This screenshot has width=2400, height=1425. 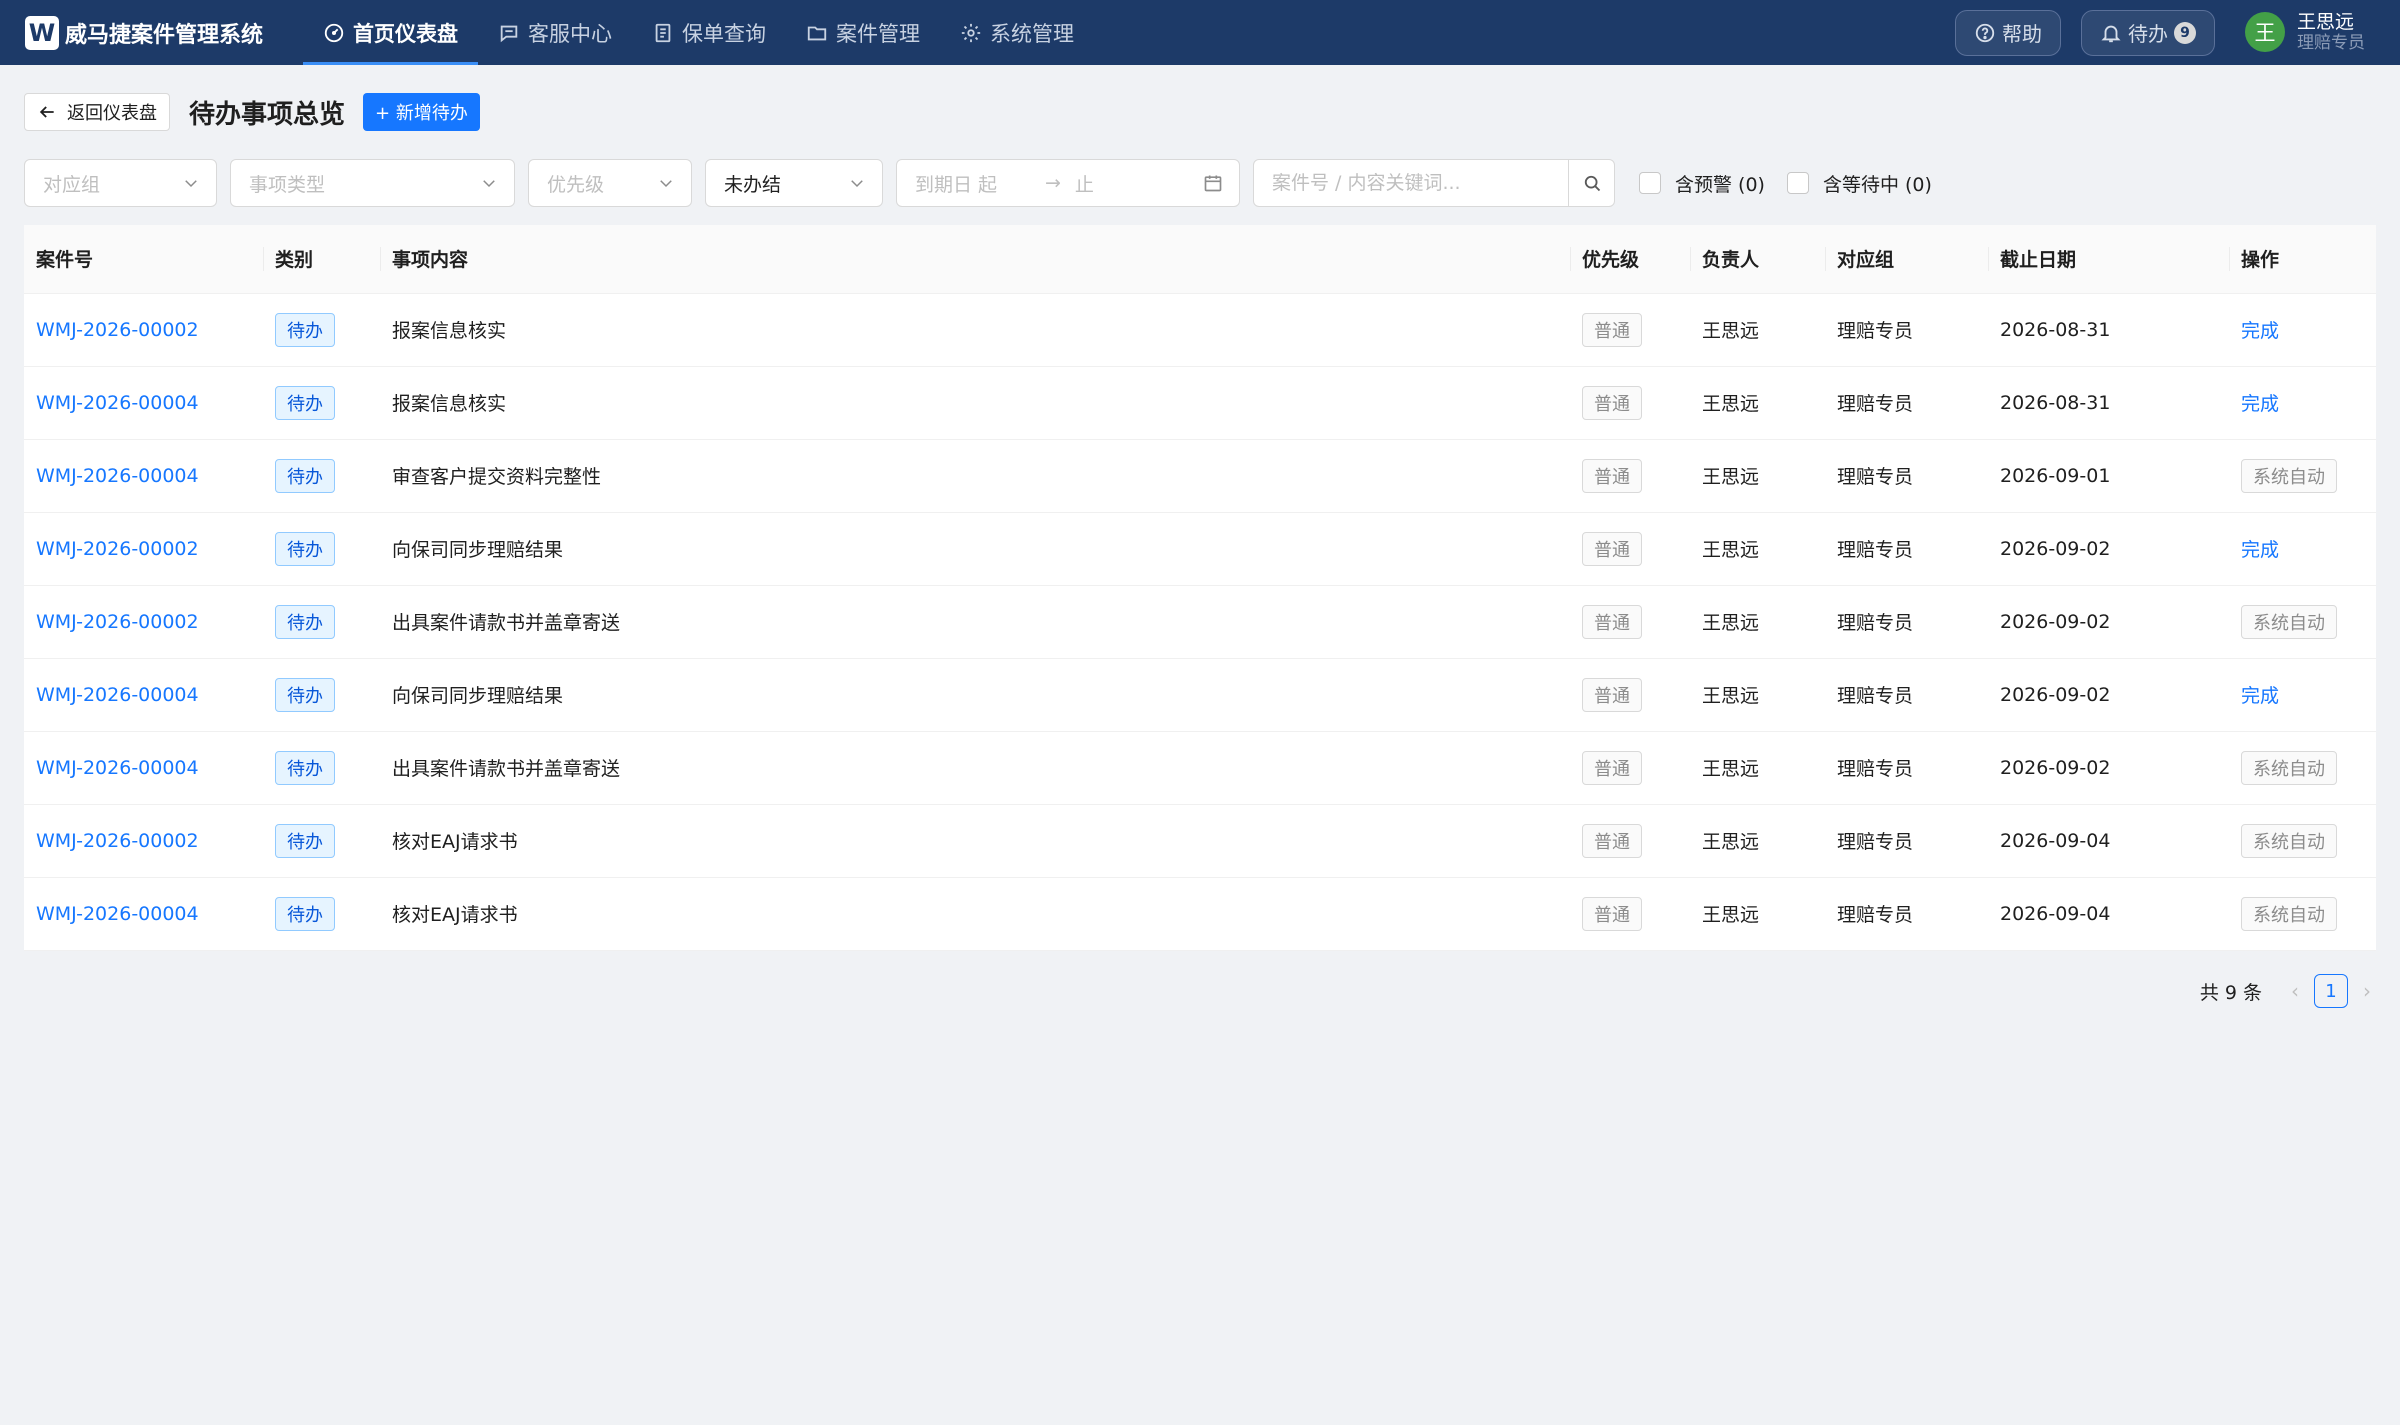 I want to click on app-logo: W, so click(x=42, y=32).